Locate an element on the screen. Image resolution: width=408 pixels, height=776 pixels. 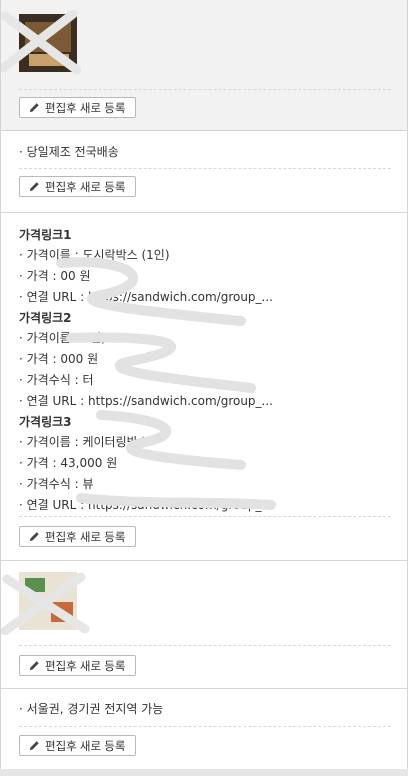
thumbnail-green-block is located at coordinates (35, 585).